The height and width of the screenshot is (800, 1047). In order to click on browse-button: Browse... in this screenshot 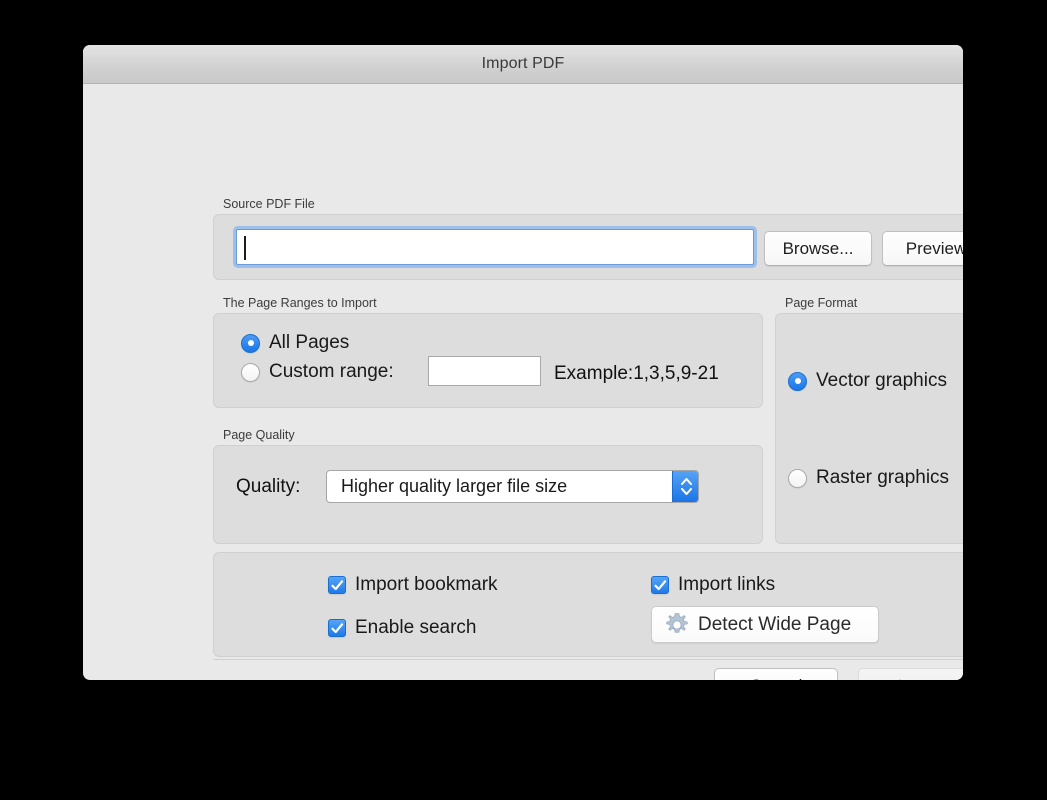, I will do `click(818, 248)`.